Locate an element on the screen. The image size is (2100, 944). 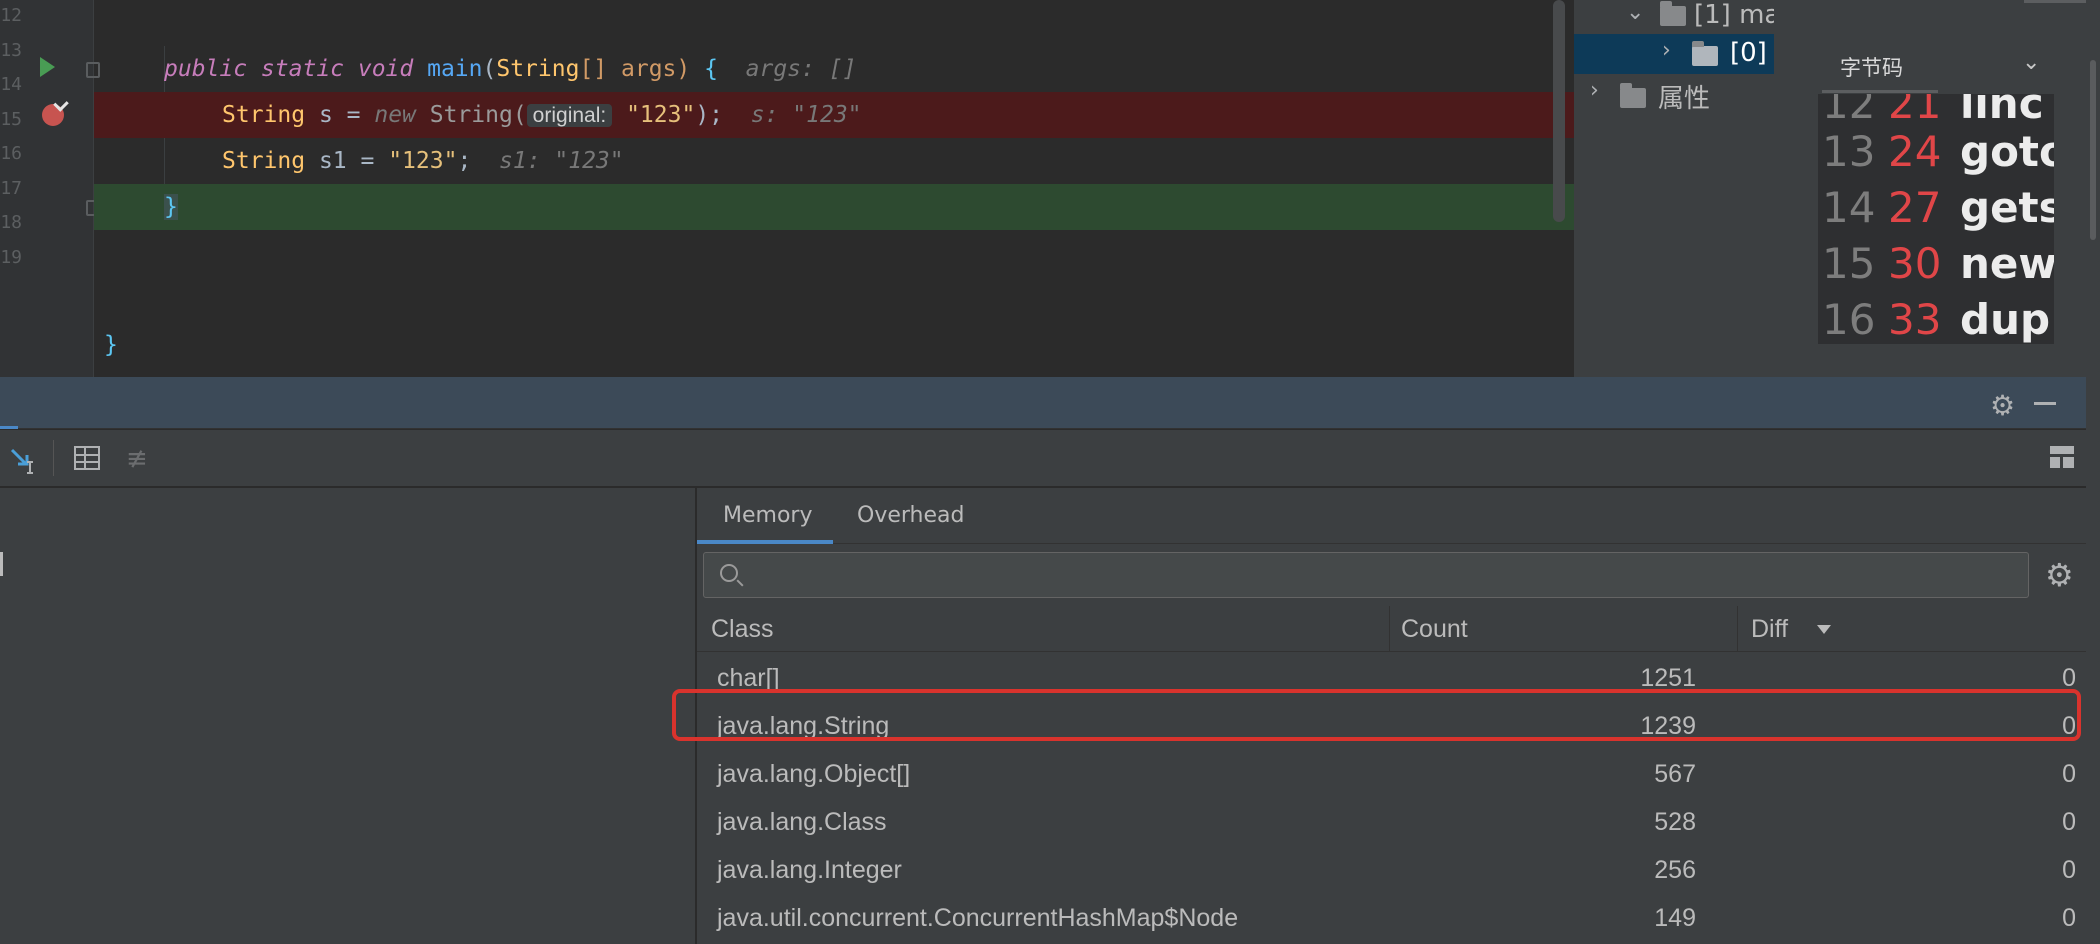
column-header-diff: Diff is located at coordinates (1769, 629).